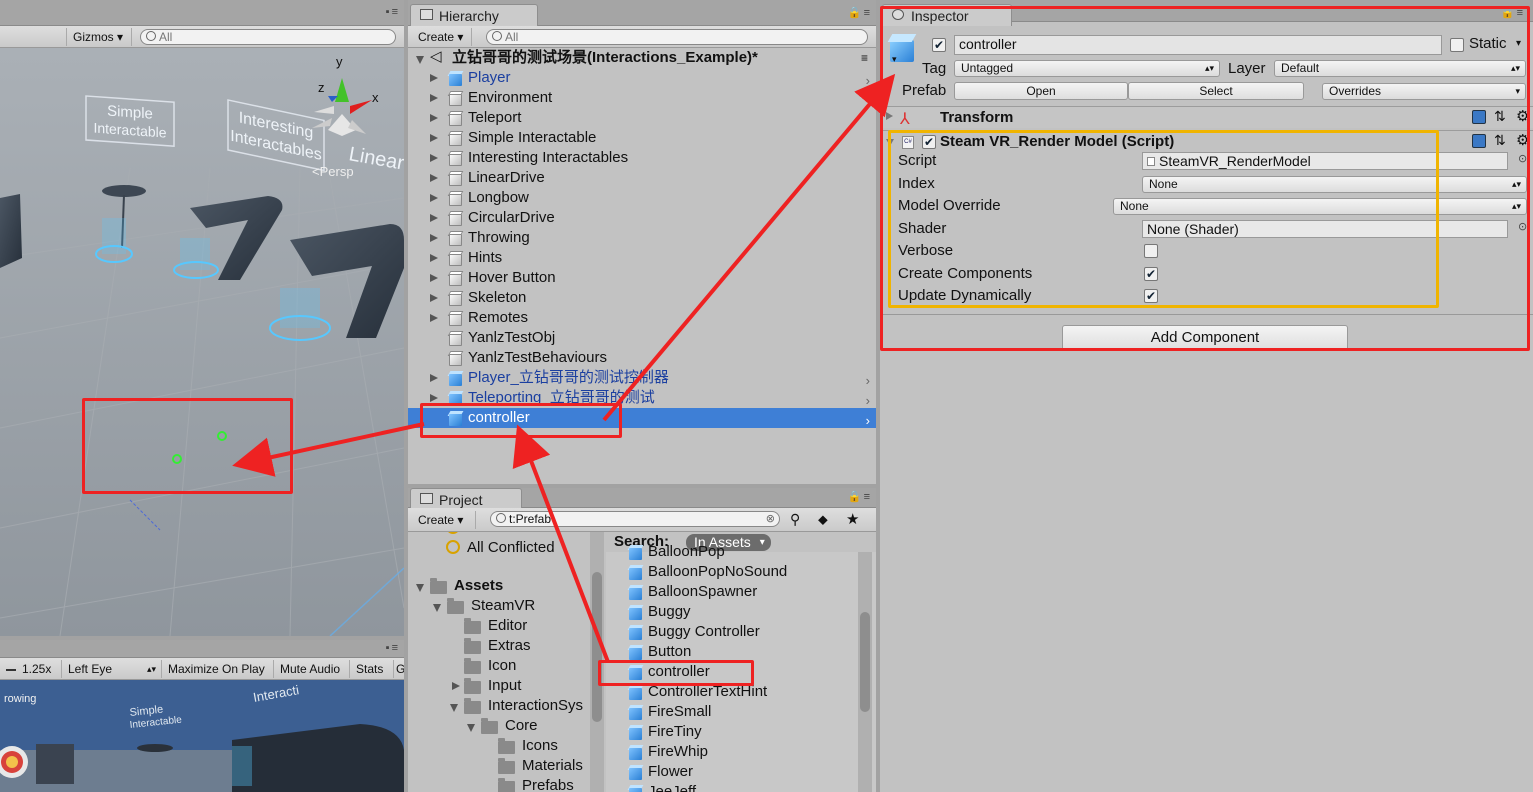 The height and width of the screenshot is (792, 1533). What do you see at coordinates (372, 669) in the screenshot?
I see `stats-toggle: Stats` at bounding box center [372, 669].